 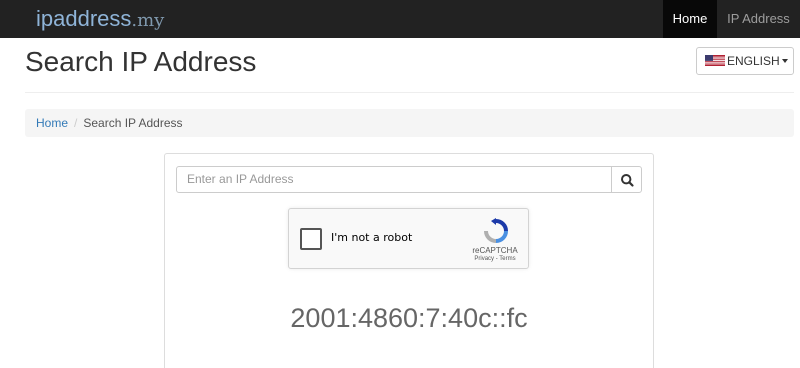 What do you see at coordinates (495, 250) in the screenshot?
I see `recaptcha-brand: reCAPTCHA` at bounding box center [495, 250].